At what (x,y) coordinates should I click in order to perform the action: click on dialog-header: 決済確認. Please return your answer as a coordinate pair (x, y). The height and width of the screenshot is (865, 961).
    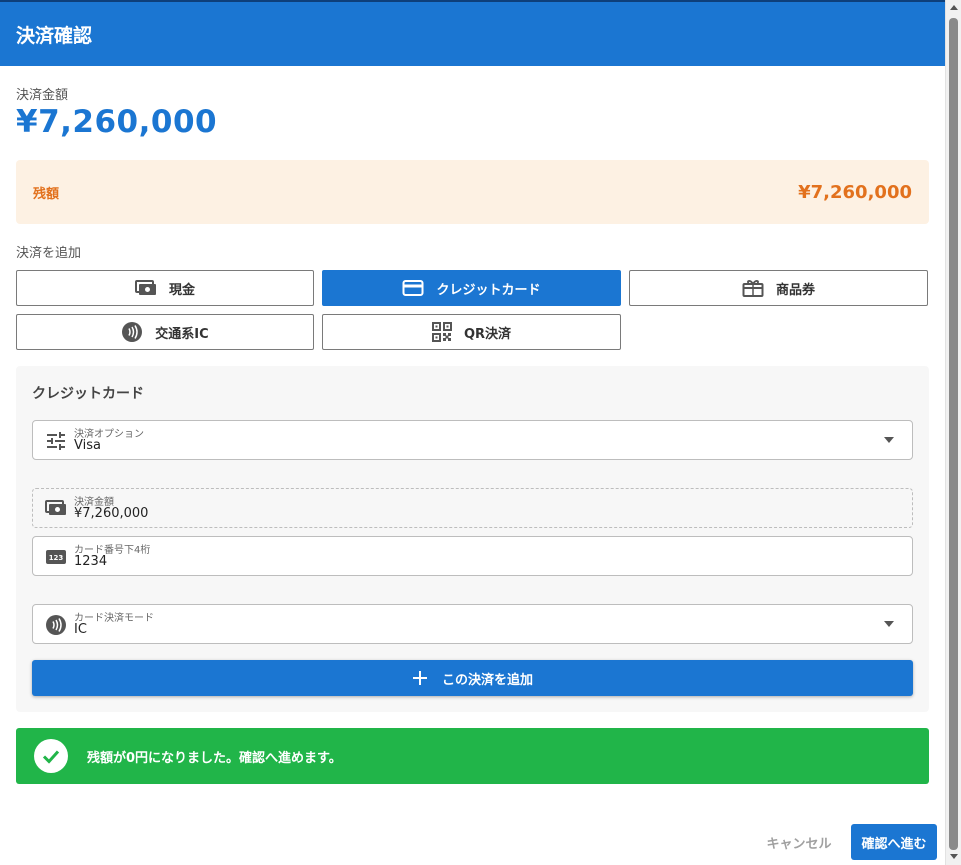
    Looking at the image, I should click on (472, 33).